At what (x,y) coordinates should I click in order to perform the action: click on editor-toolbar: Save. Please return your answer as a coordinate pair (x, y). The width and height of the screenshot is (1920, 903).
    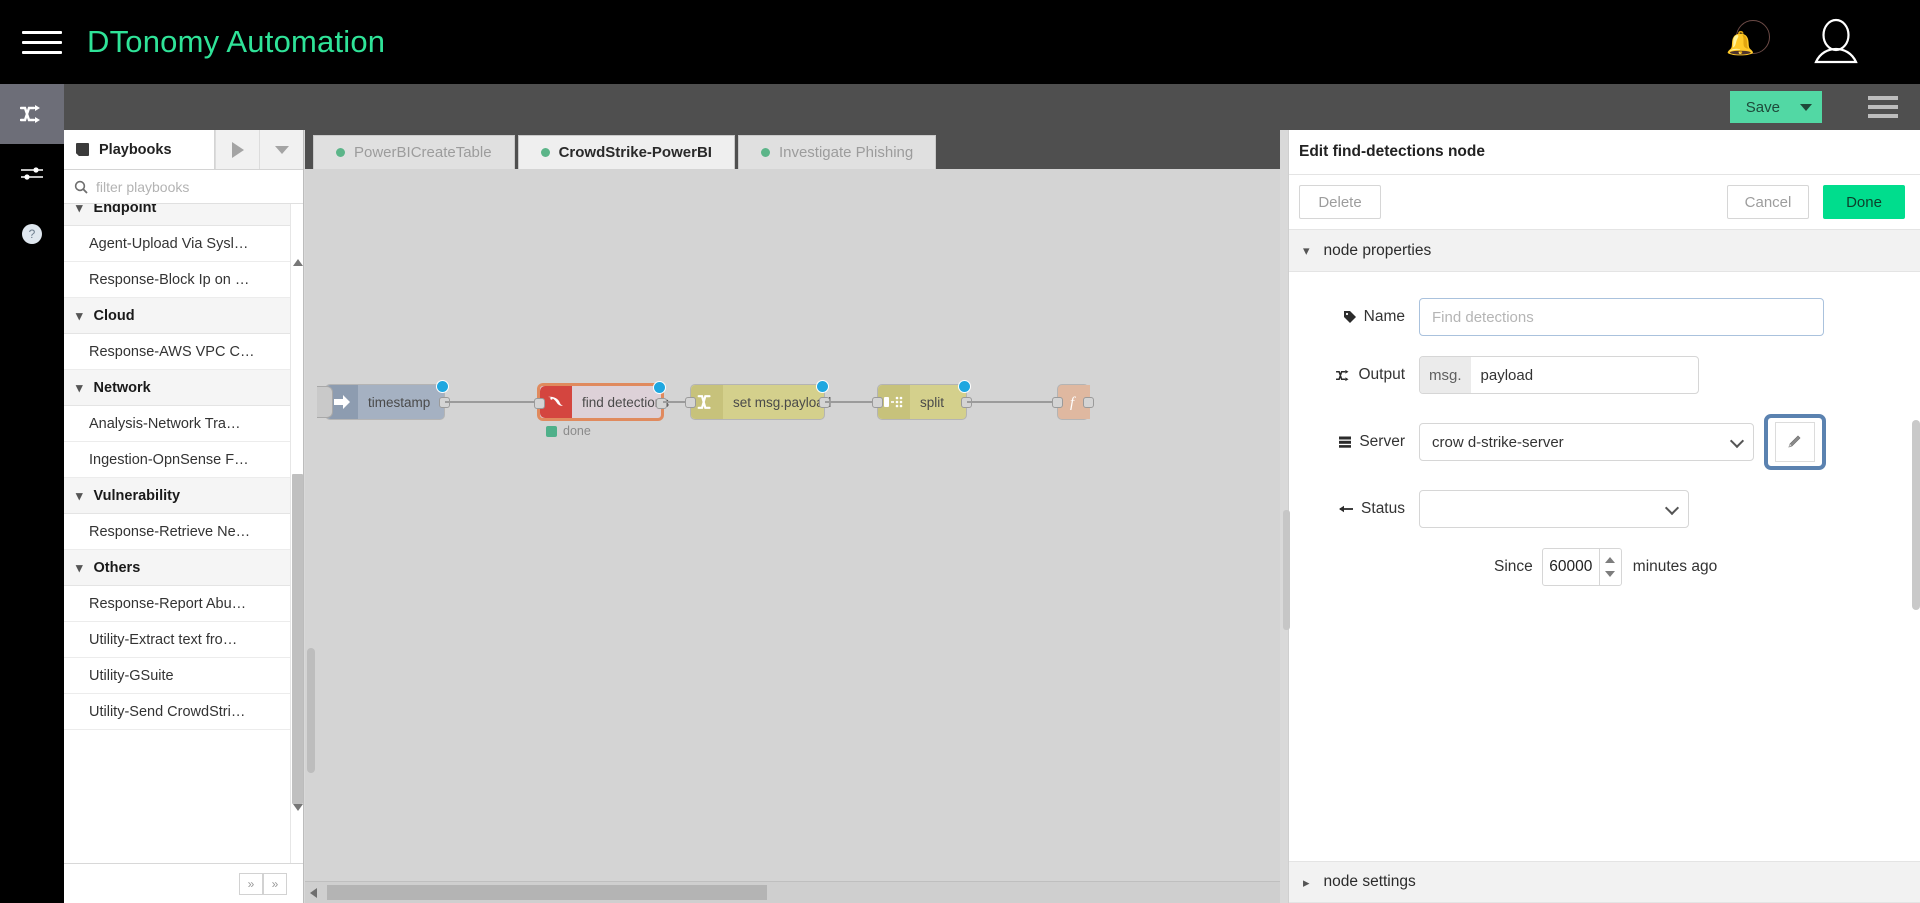
    Looking at the image, I should click on (992, 107).